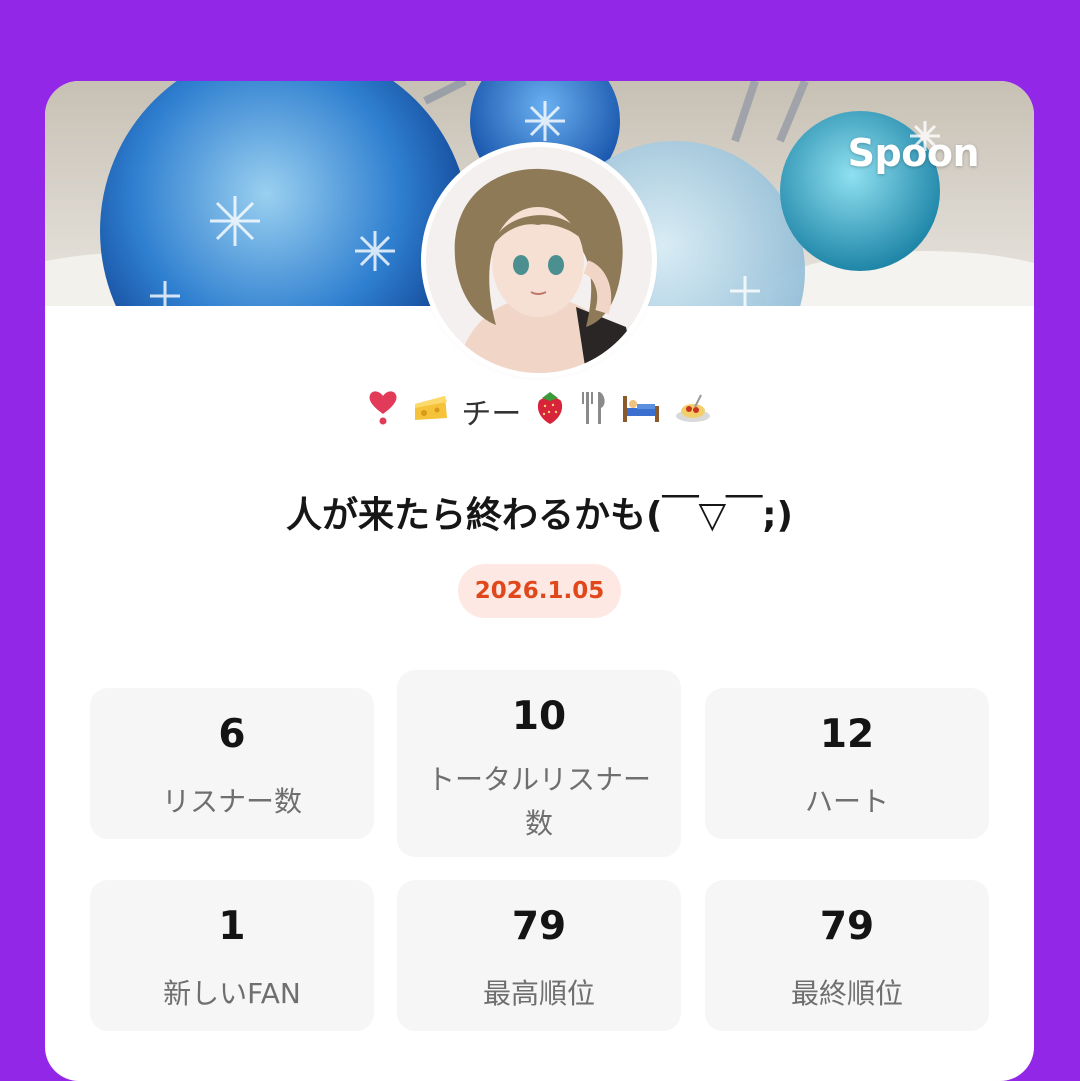  Describe the element at coordinates (231, 801) in the screenshot. I see `stat-label: リスナー数` at that location.